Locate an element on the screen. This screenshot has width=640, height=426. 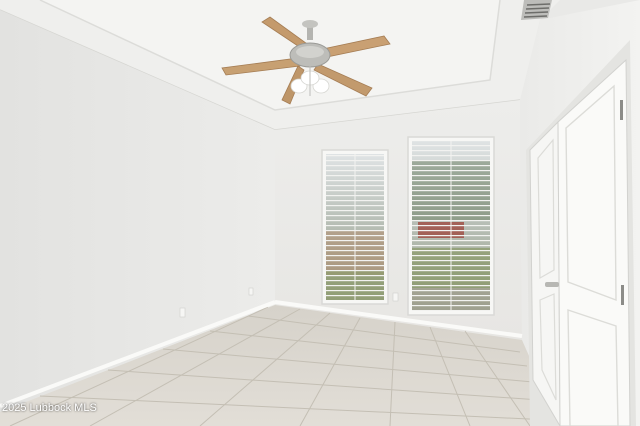
air-vent-icon is located at coordinates (536, 10).